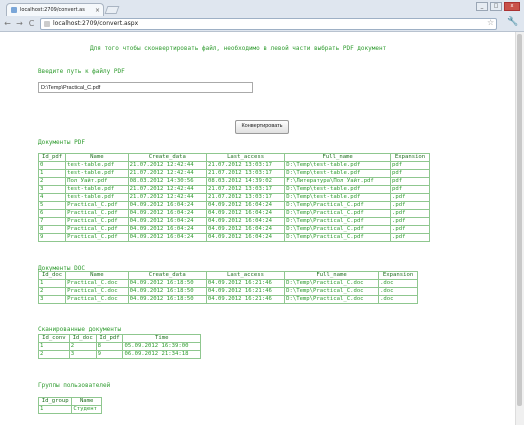 This screenshot has width=524, height=425. What do you see at coordinates (482, 6) in the screenshot?
I see `minimize-icon: _` at bounding box center [482, 6].